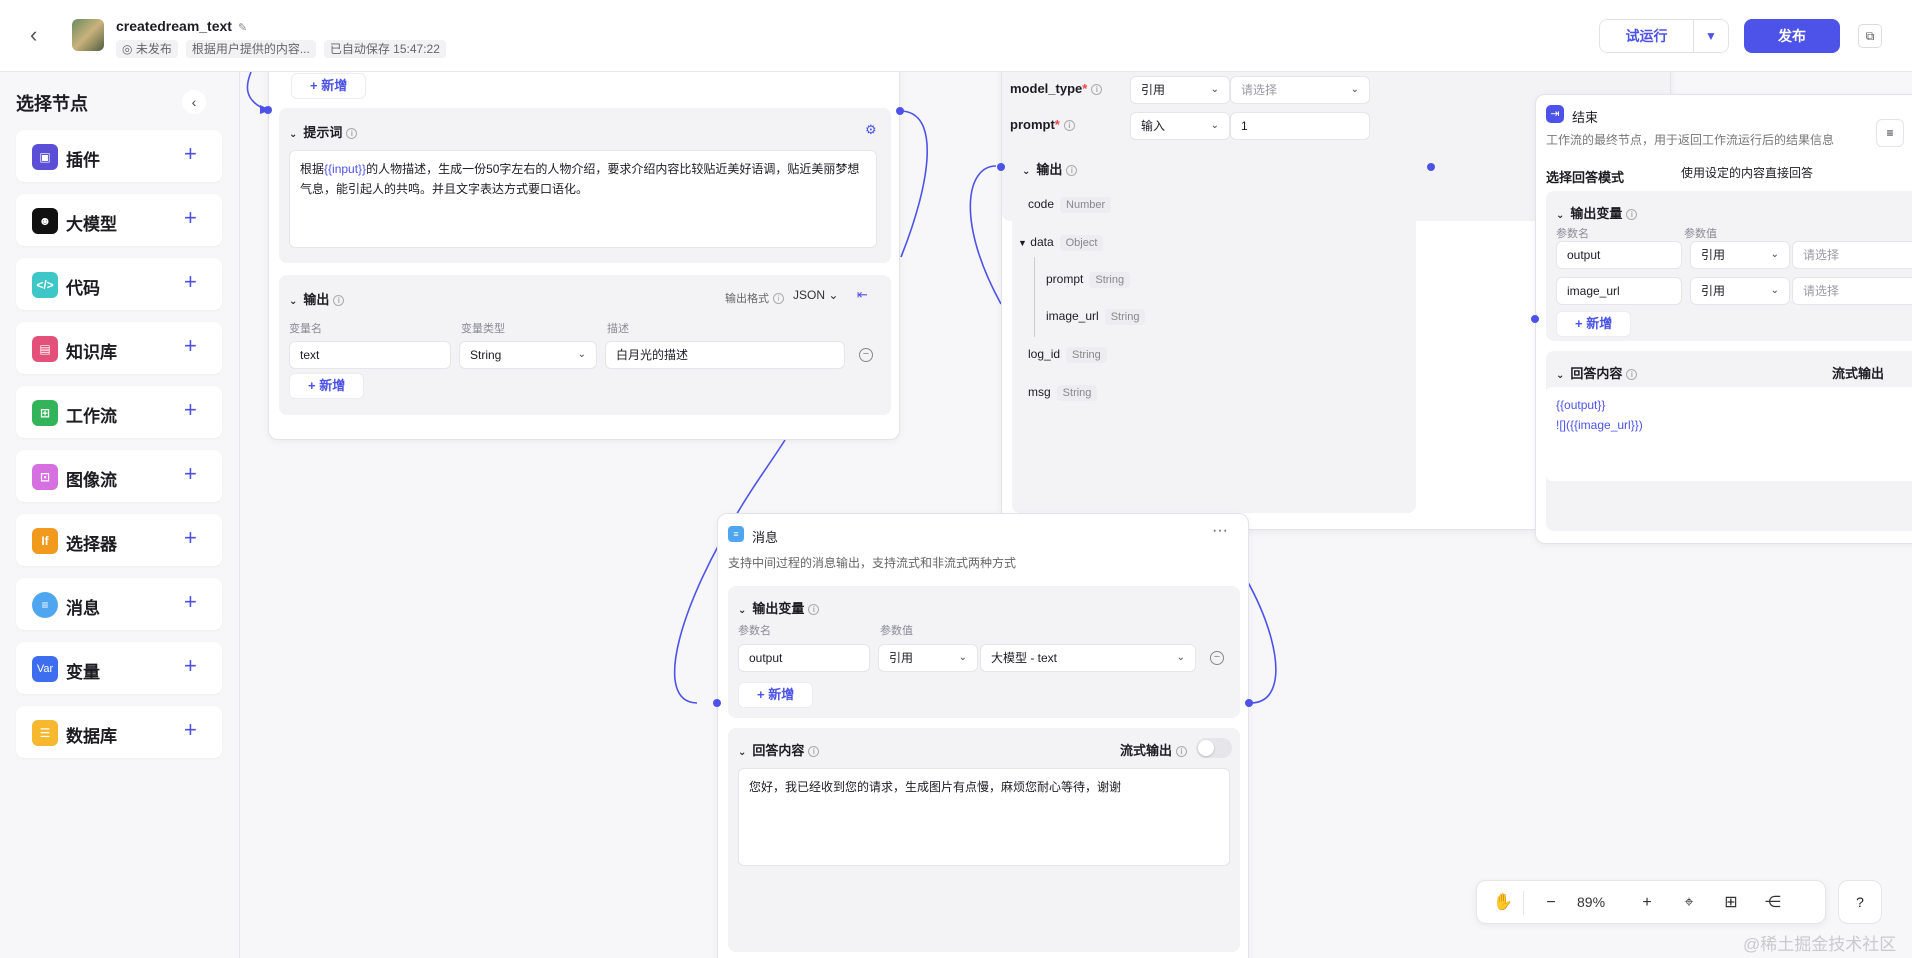 Image resolution: width=1912 pixels, height=958 pixels. I want to click on copy-icon: ⧉, so click(1870, 36).